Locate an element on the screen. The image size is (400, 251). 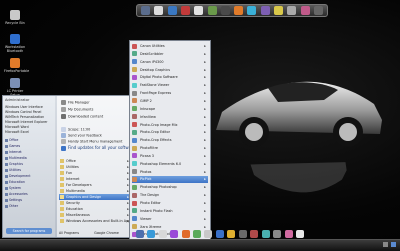
graphics-submenu-item: Photos ▸ is located at coordinates (170, 172).